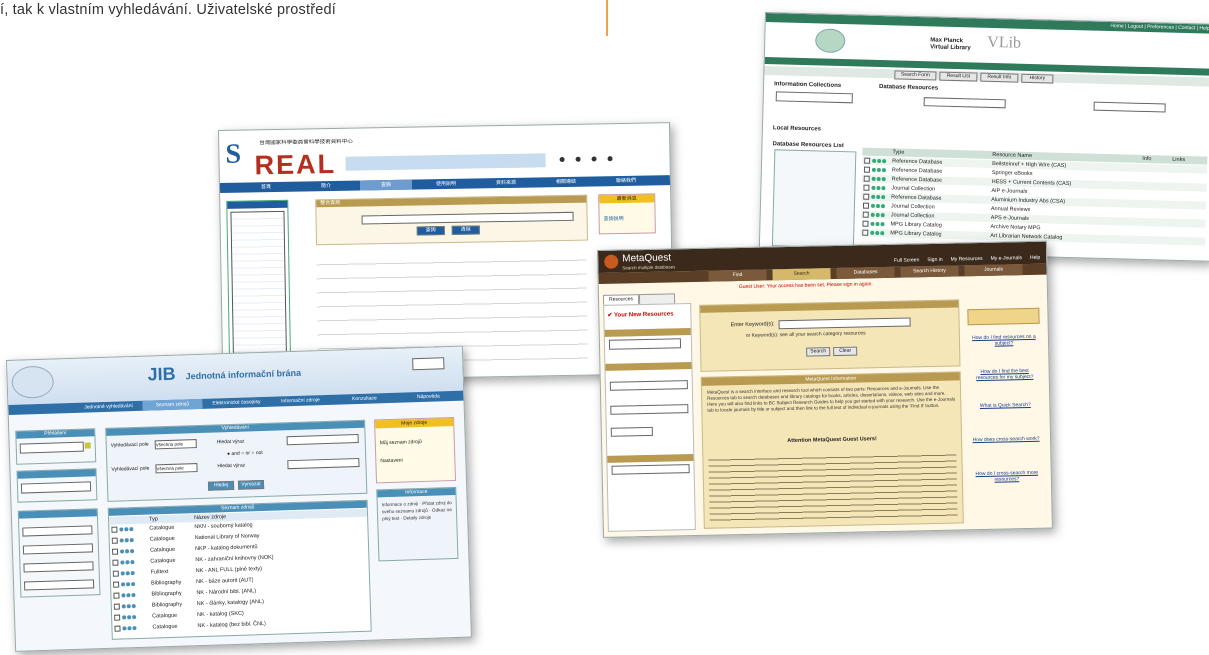 This screenshot has width=1209, height=655. I want to click on jib-clear-button: Vymazat, so click(251, 484).